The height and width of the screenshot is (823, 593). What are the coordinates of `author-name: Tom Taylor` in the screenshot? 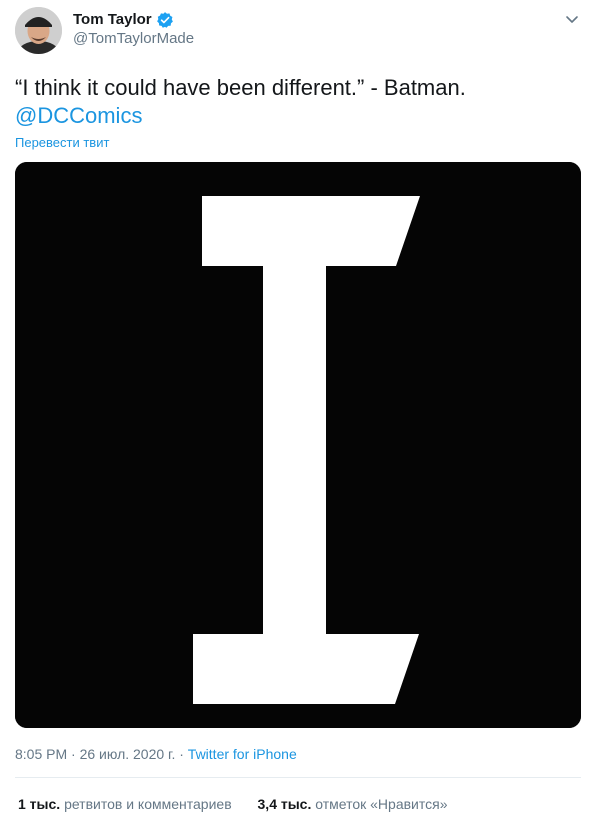 It's located at (123, 20).